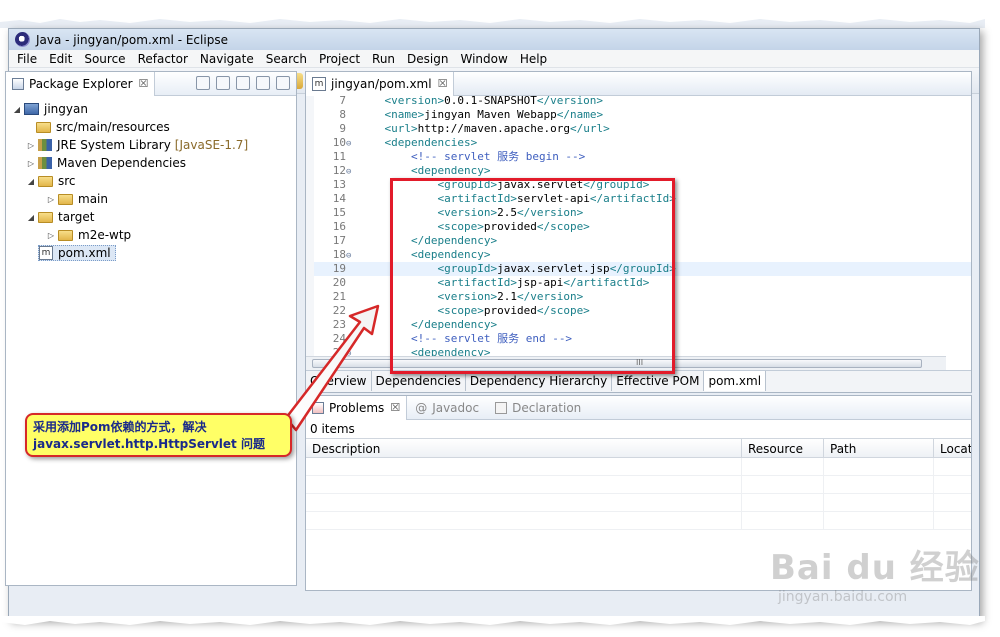  I want to click on library-icon, so click(45, 145).